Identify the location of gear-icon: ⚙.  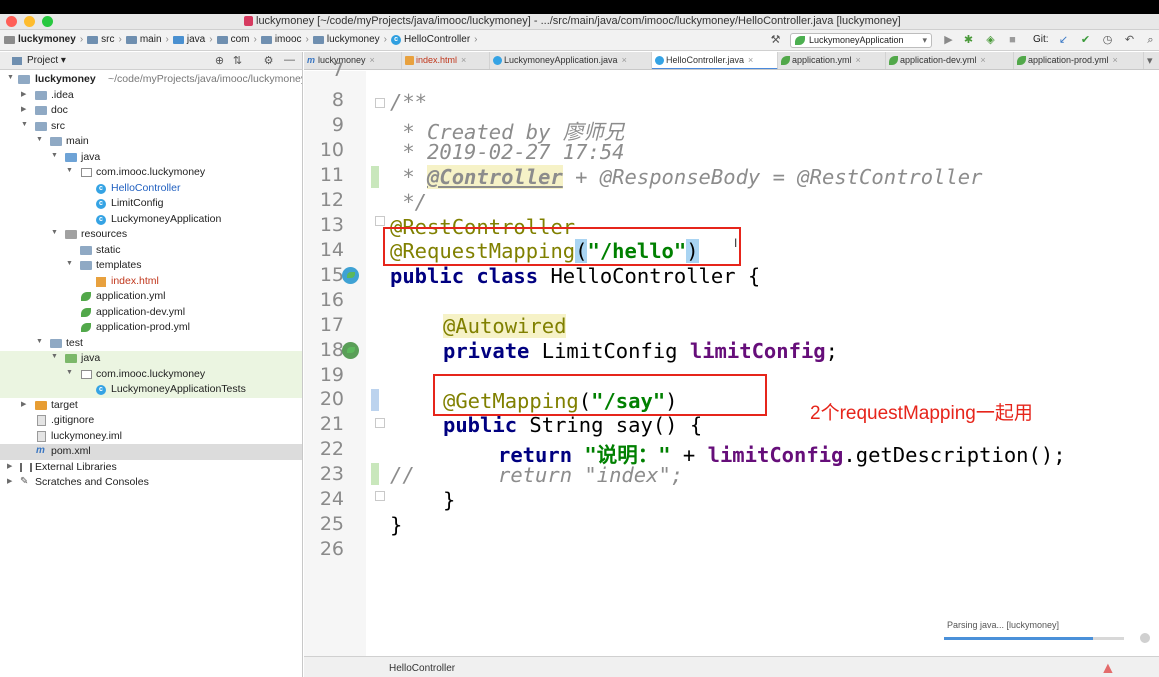
(268, 61).